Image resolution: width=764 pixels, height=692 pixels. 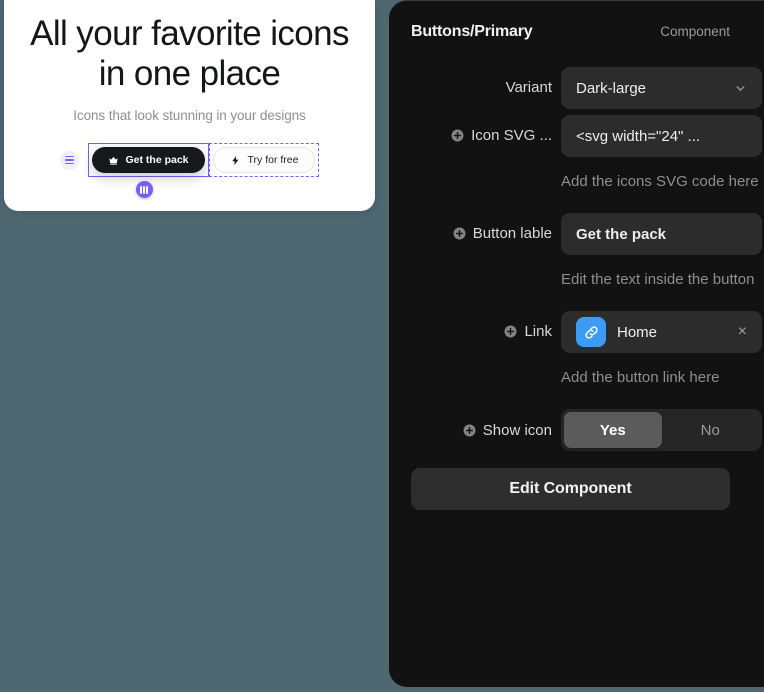 I want to click on panel-title: Buttons/Primary, so click(x=472, y=31).